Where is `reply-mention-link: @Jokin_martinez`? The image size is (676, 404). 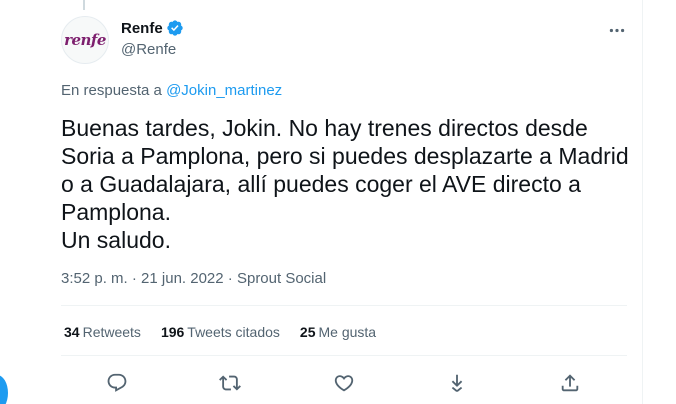 reply-mention-link: @Jokin_martinez is located at coordinates (224, 90).